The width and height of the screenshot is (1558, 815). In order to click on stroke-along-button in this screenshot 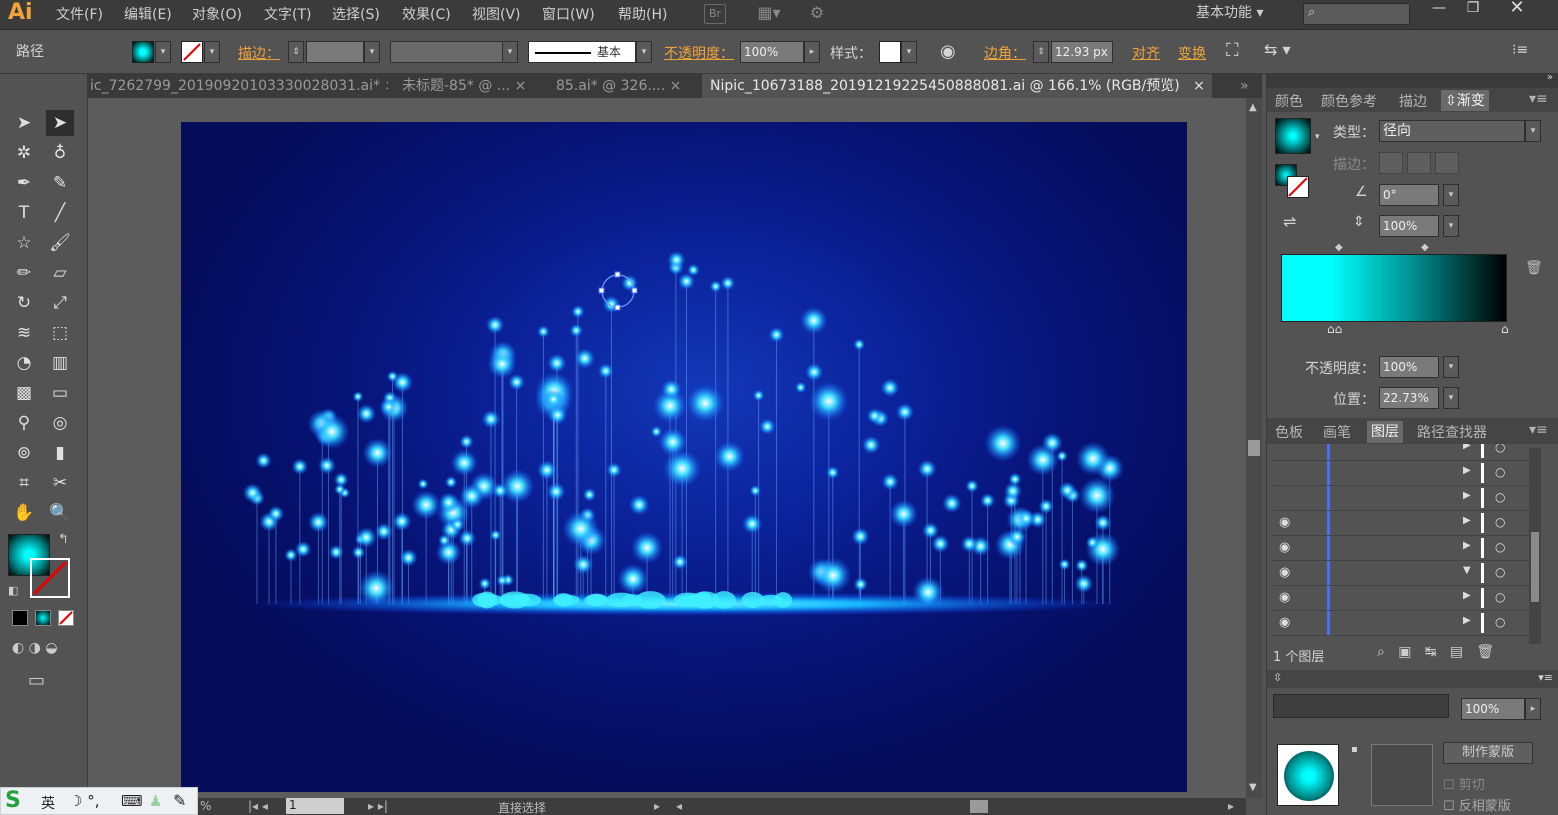, I will do `click(1419, 163)`.